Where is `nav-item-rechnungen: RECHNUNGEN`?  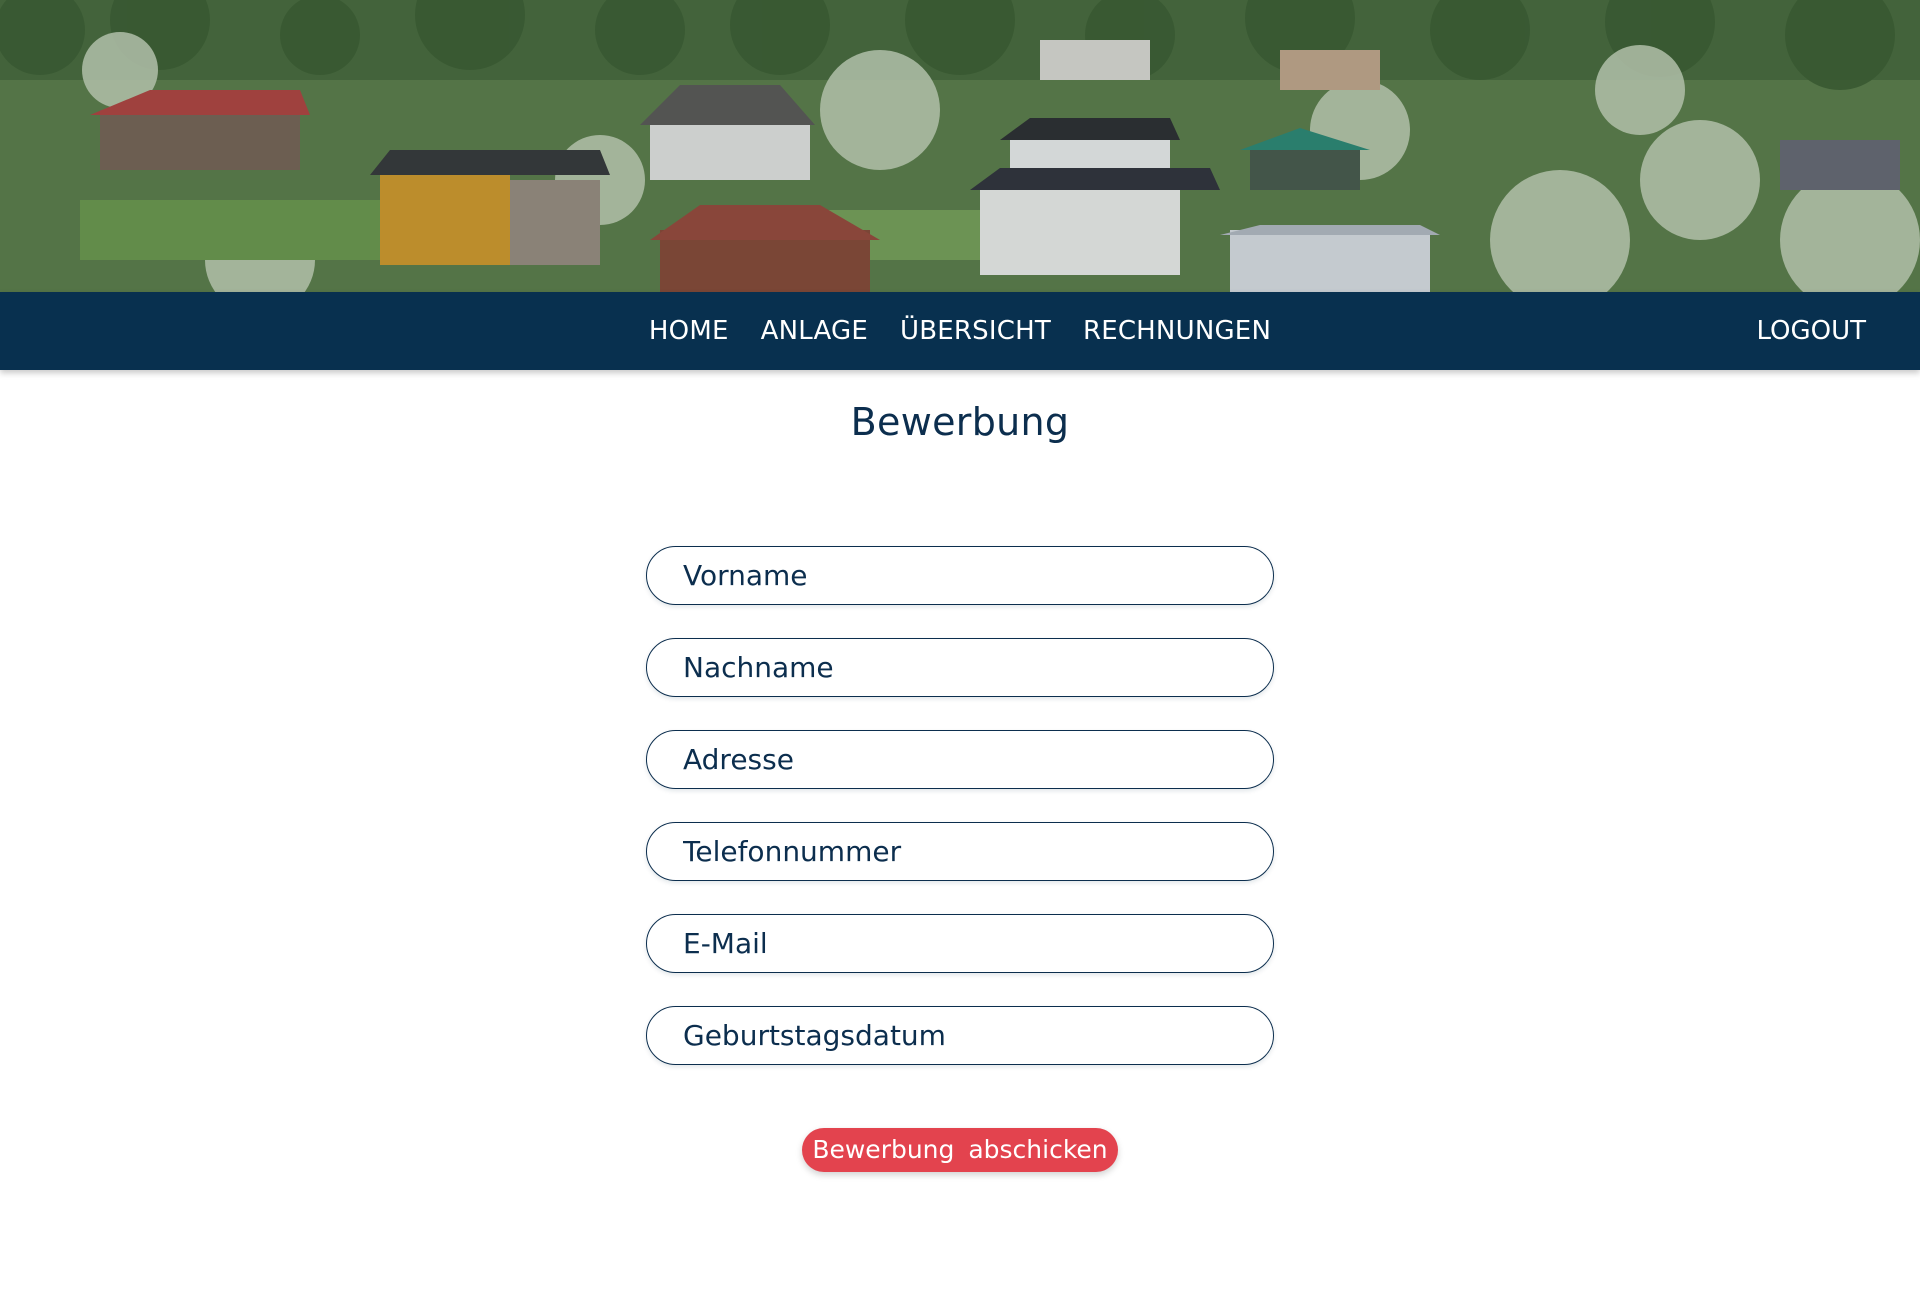
nav-item-rechnungen: RECHNUNGEN is located at coordinates (1177, 331).